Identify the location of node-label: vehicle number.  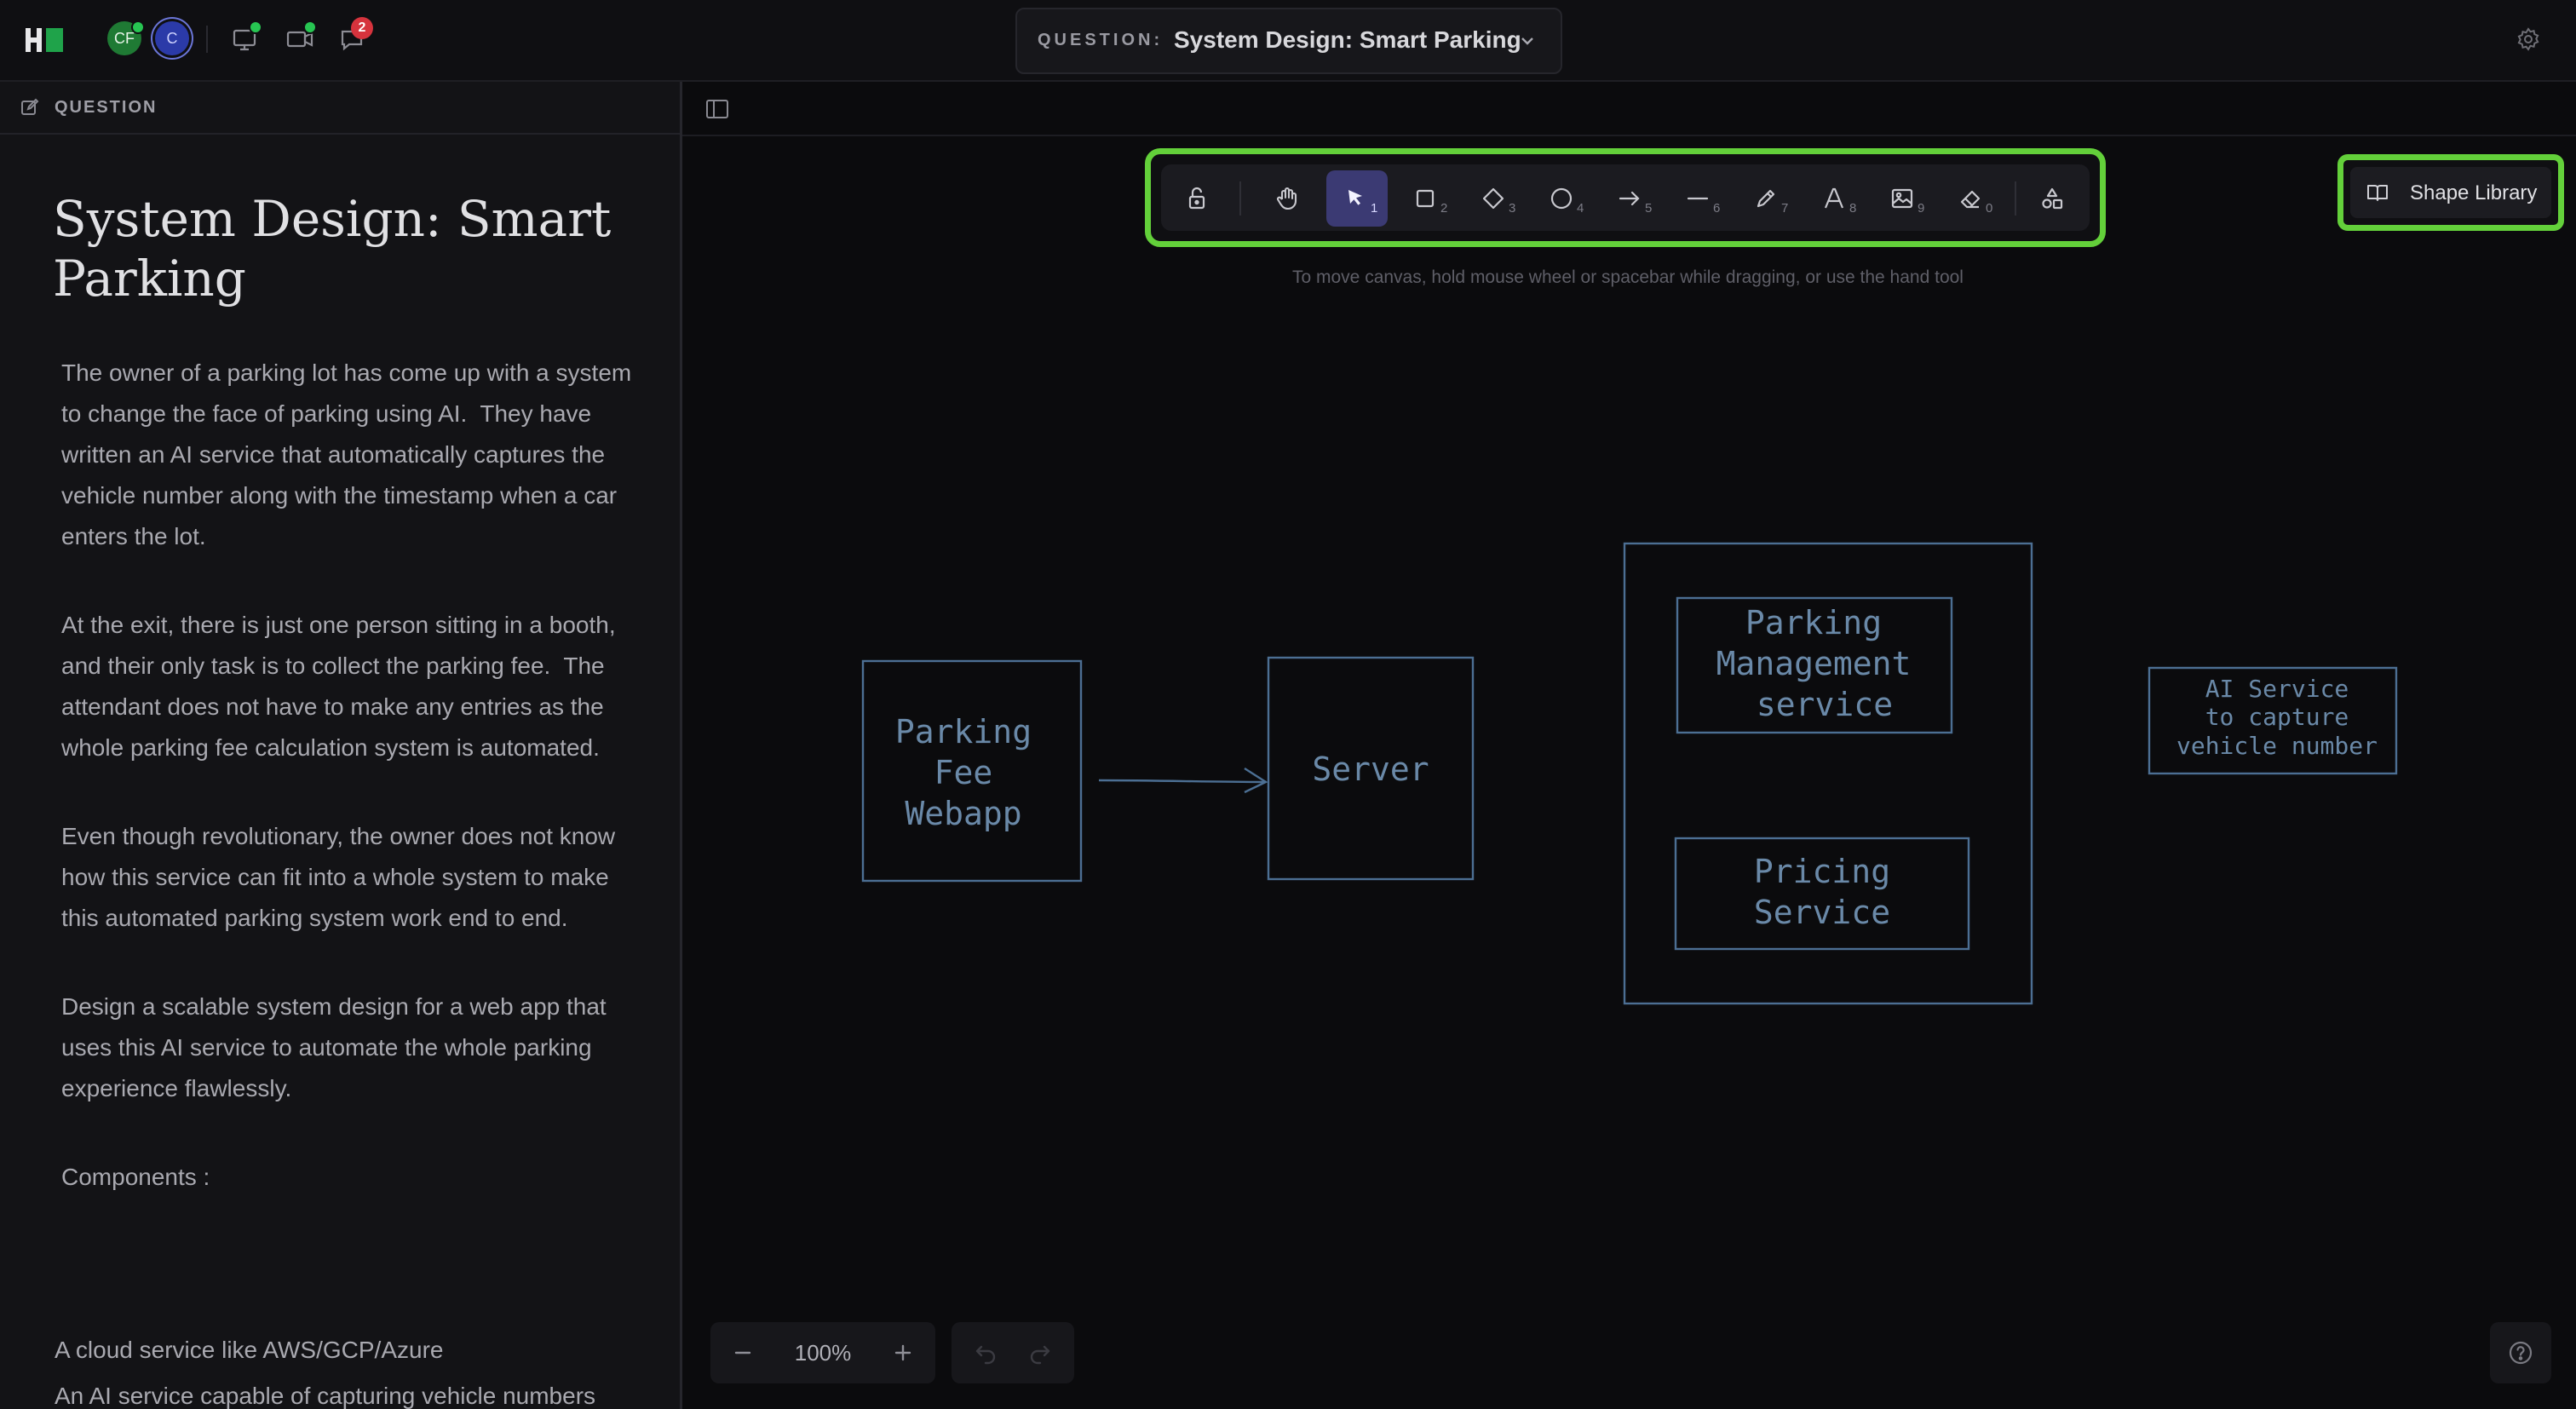
(2277, 746).